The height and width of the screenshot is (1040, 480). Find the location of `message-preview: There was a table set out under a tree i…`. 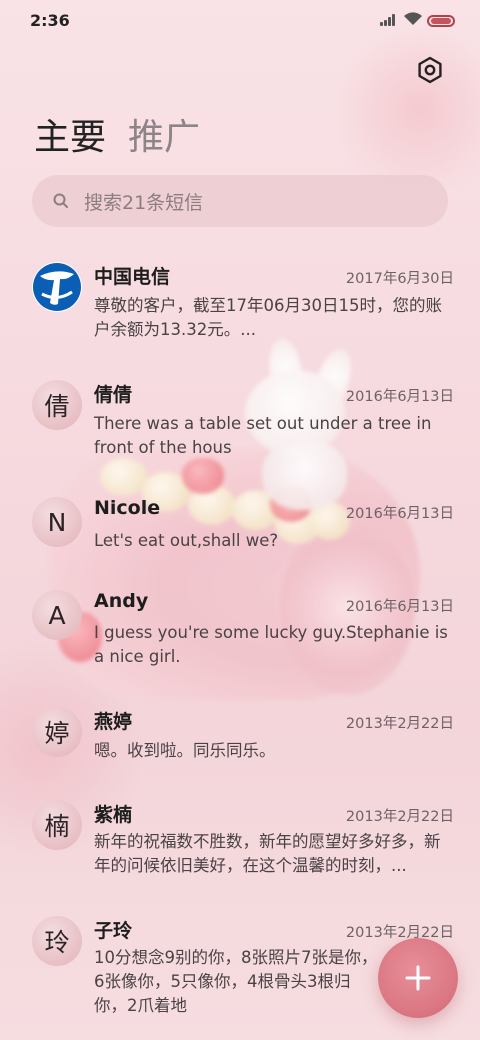

message-preview: There was a table set out under a tree i… is located at coordinates (263, 435).